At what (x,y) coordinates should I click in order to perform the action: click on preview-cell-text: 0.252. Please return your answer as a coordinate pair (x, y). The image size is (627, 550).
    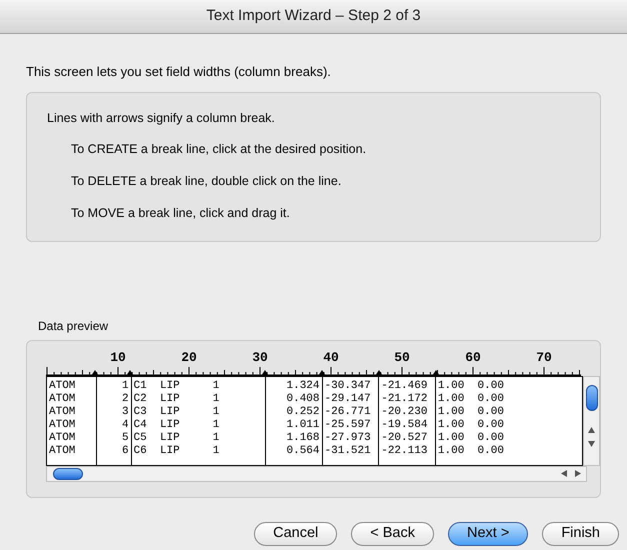
    Looking at the image, I should click on (303, 412).